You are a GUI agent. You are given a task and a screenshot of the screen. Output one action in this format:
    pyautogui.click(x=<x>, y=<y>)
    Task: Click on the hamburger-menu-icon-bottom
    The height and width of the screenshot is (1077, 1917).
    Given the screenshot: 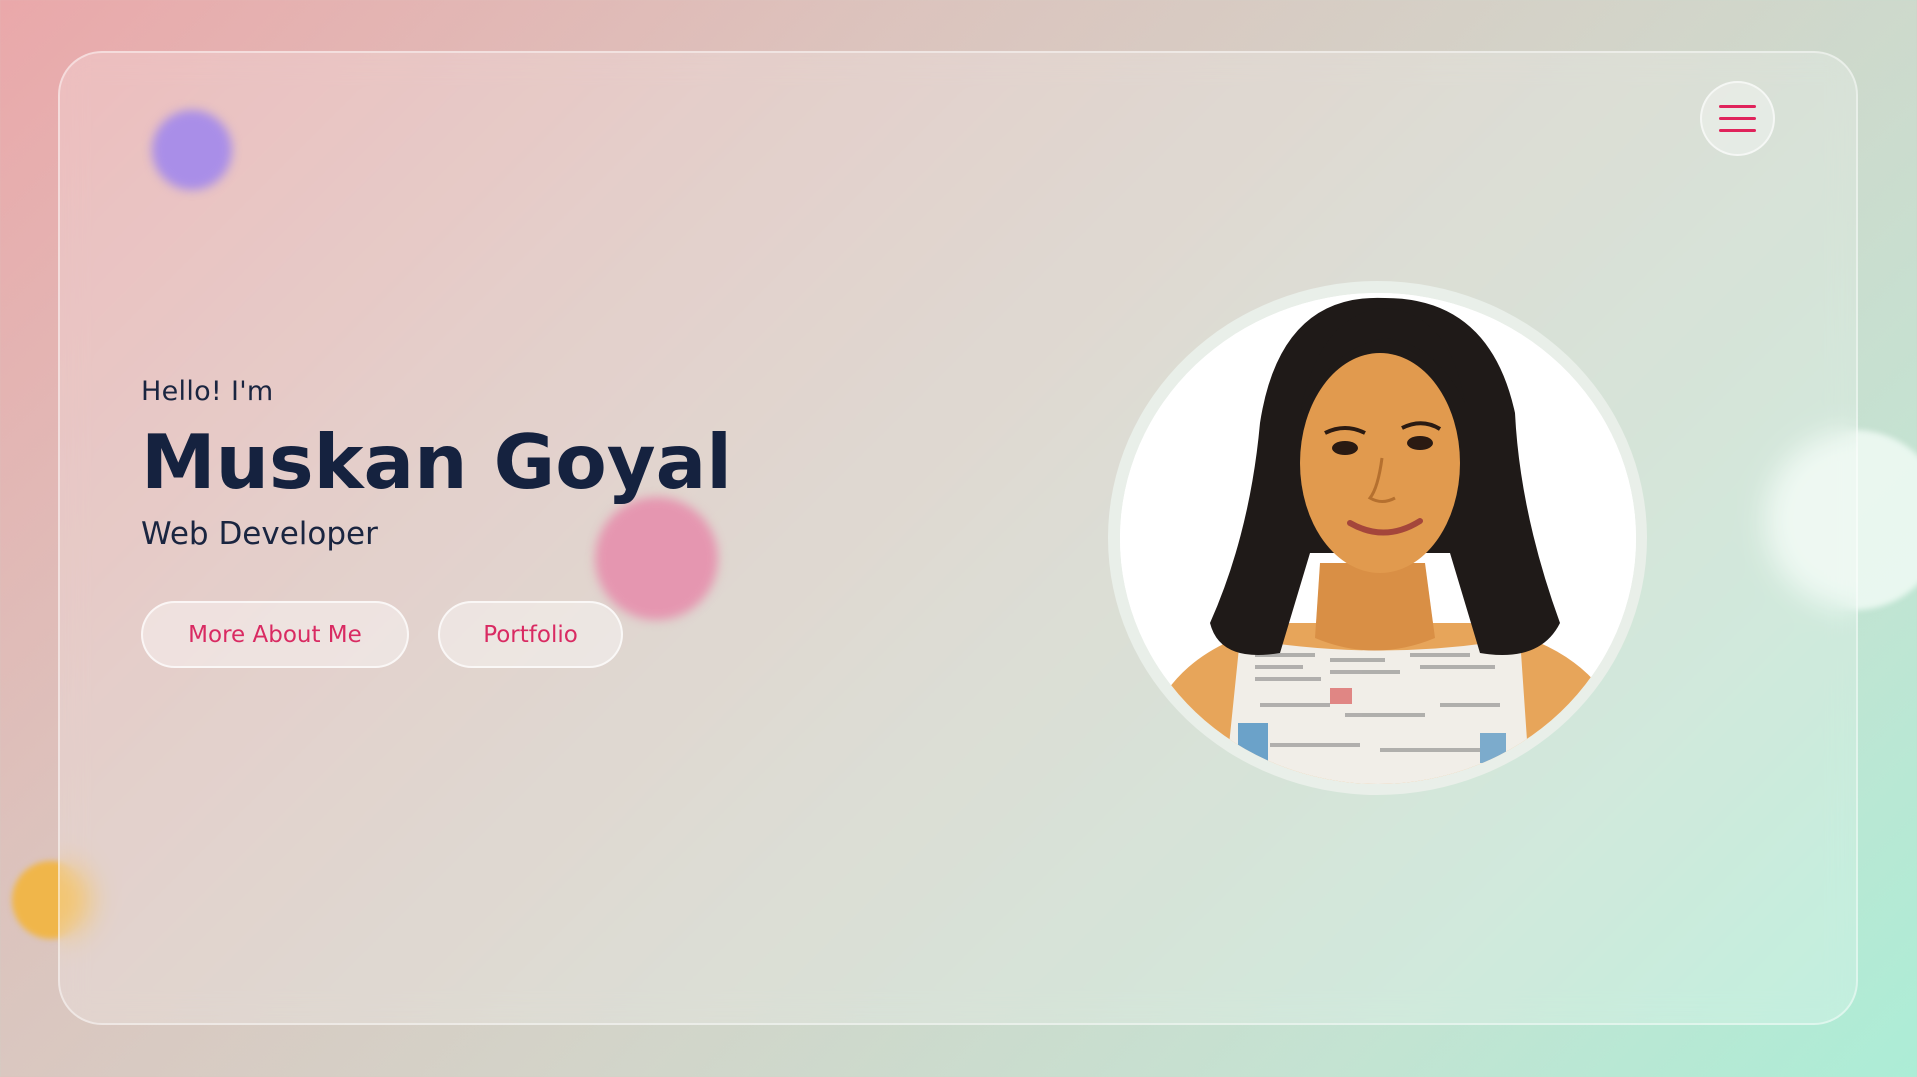 What is the action you would take?
    pyautogui.click(x=1737, y=130)
    